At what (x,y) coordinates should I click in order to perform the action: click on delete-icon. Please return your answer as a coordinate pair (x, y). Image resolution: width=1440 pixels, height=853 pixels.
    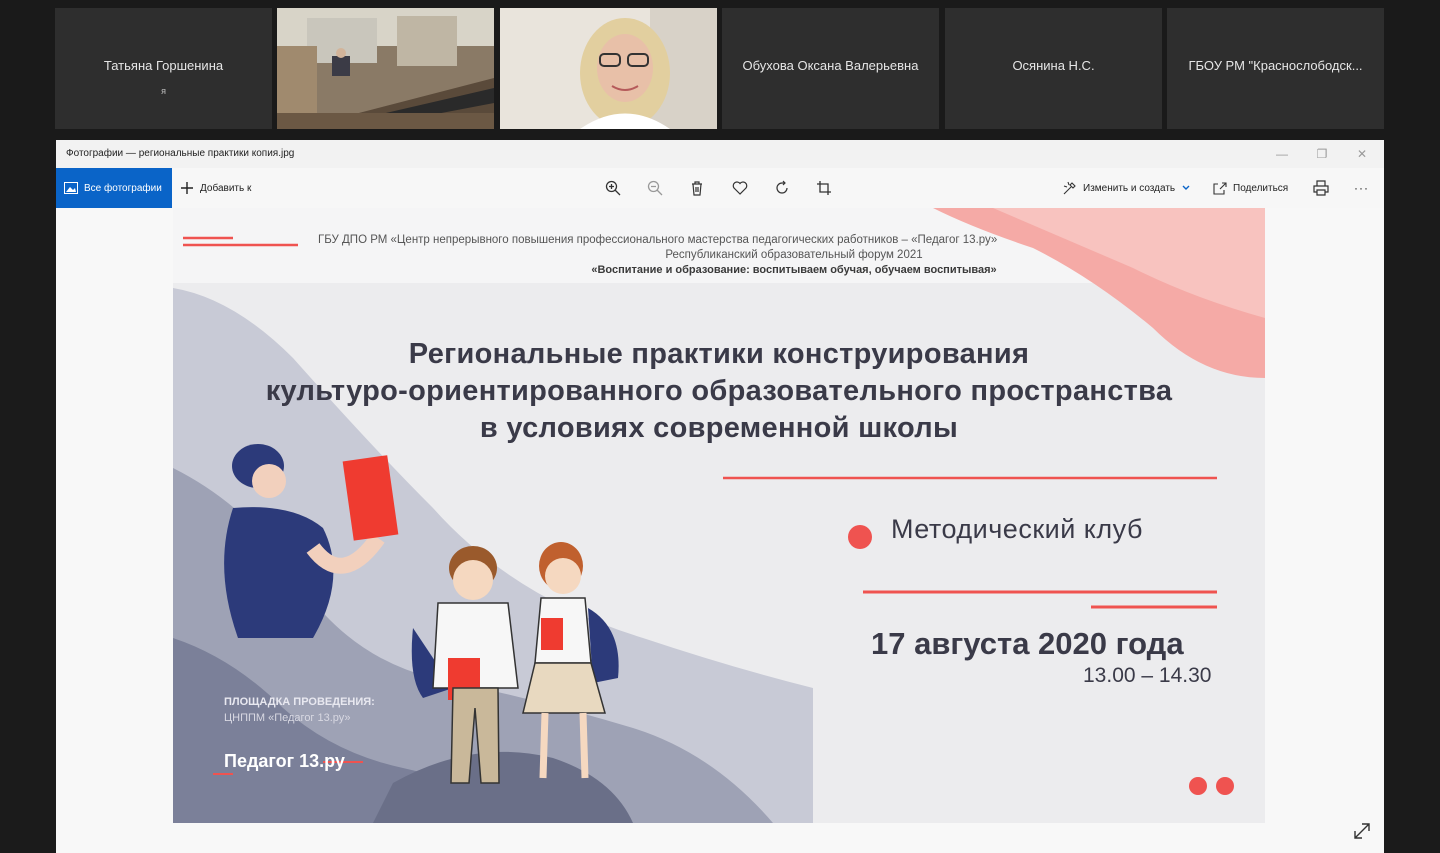
    Looking at the image, I should click on (697, 188).